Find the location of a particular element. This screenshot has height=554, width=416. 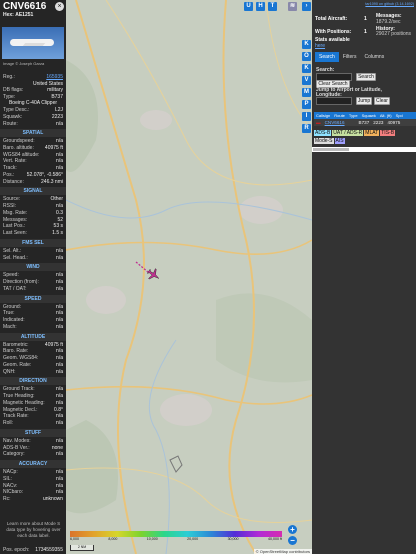

zoom-out-button: − is located at coordinates (292, 540).